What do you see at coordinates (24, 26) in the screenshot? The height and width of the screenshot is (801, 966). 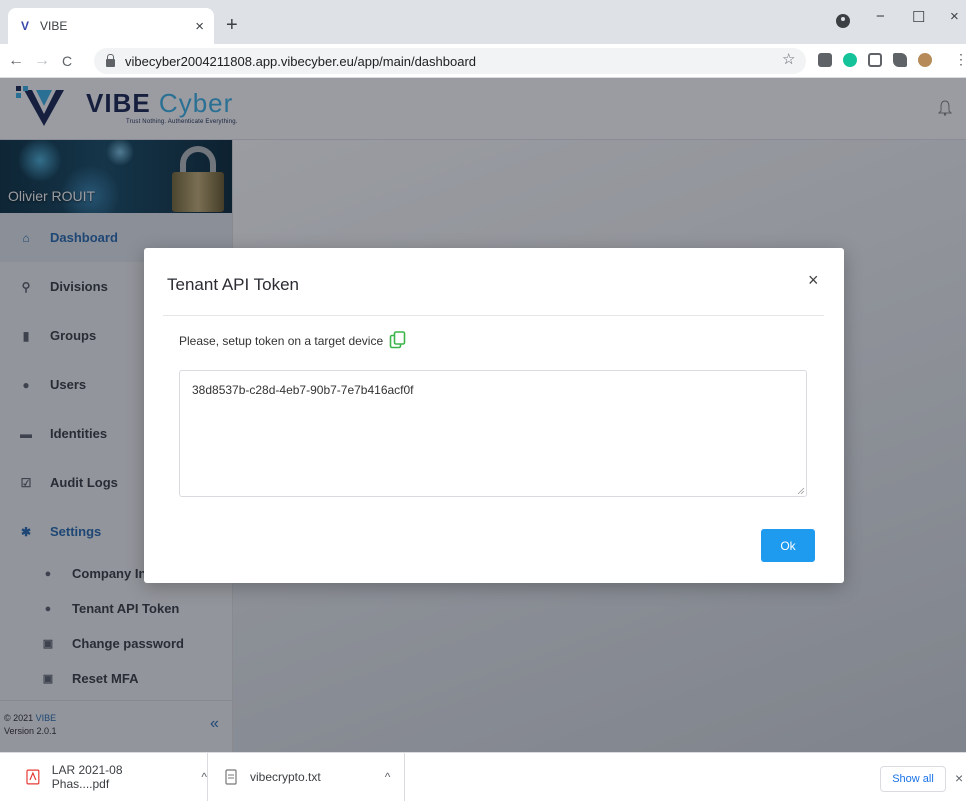 I see `vibe-favicon-icon: V` at bounding box center [24, 26].